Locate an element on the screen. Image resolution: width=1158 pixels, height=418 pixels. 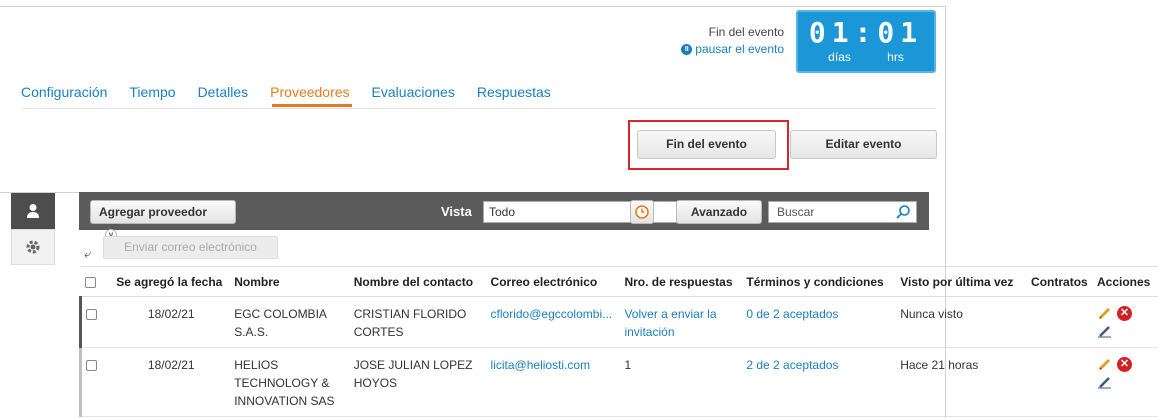
event-end-label: Fin del evento is located at coordinates (746, 32).